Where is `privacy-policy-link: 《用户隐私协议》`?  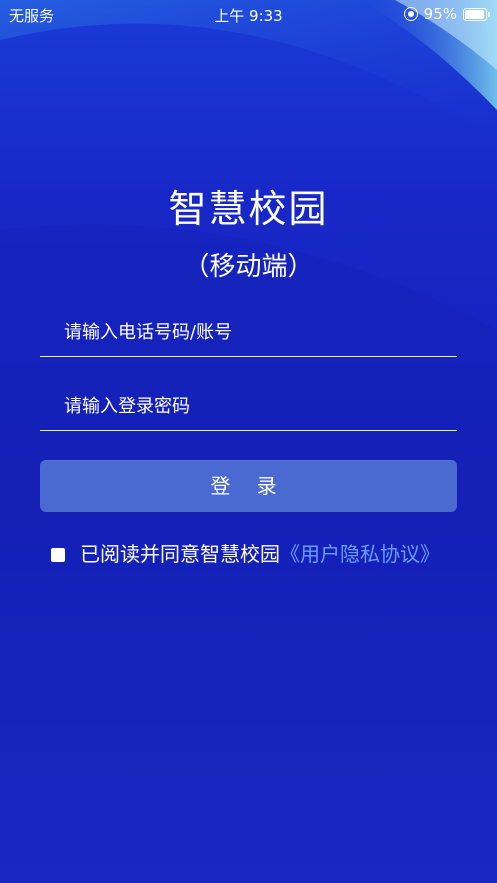
privacy-policy-link: 《用户隐私协议》 is located at coordinates (360, 554).